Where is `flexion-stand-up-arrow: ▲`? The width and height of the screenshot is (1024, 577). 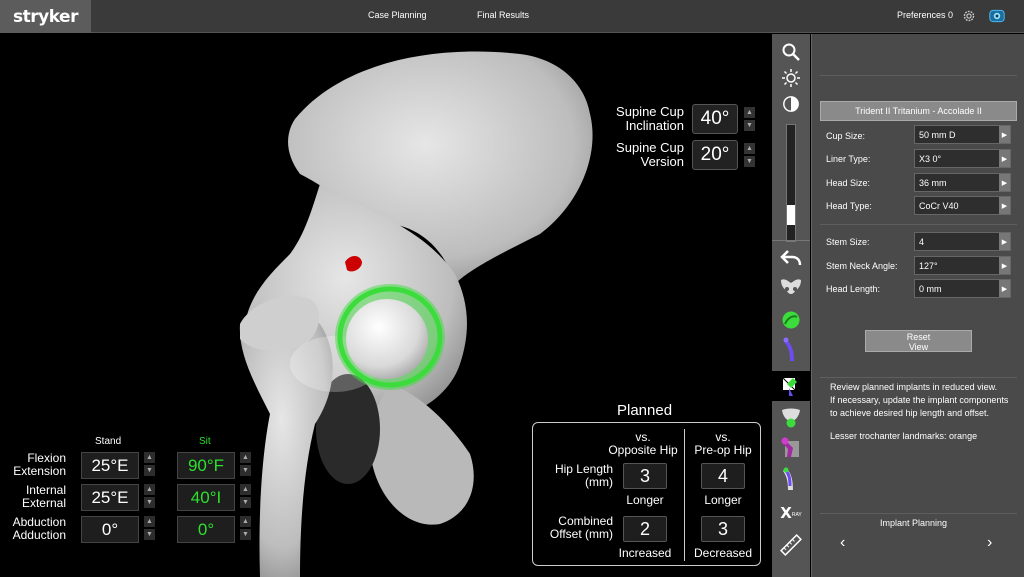 flexion-stand-up-arrow: ▲ is located at coordinates (149, 457).